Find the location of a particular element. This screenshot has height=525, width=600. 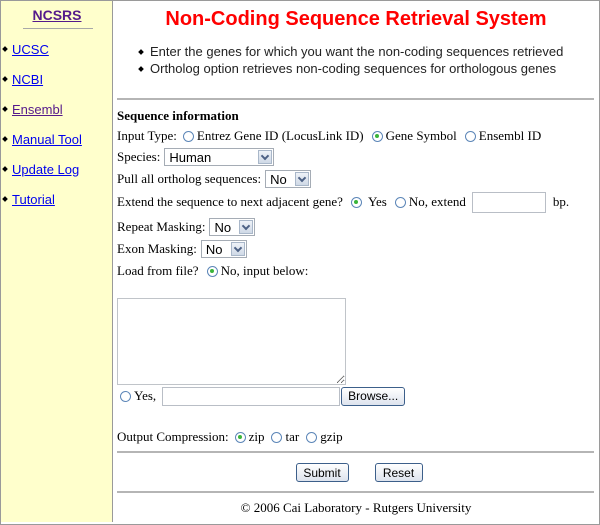

repeat-masking-select: No is located at coordinates (232, 227).